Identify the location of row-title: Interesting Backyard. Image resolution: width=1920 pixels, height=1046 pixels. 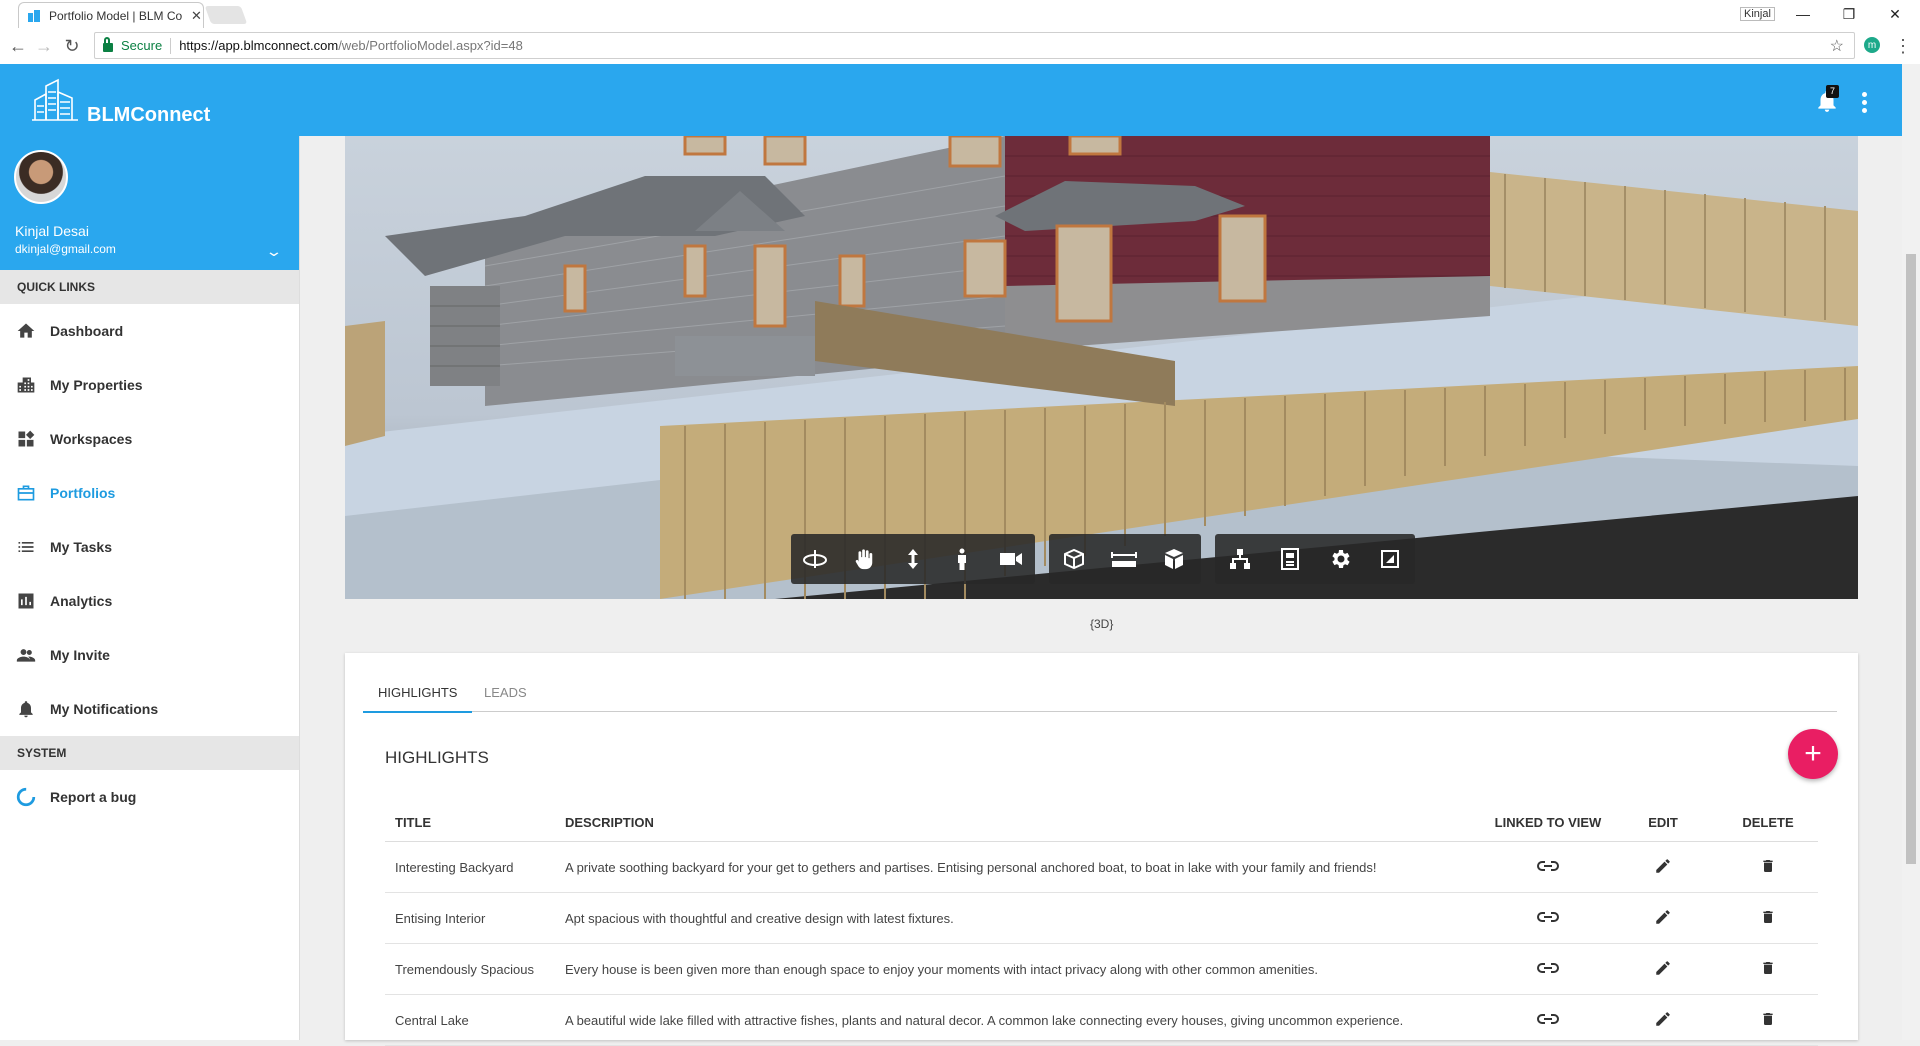
(470, 867).